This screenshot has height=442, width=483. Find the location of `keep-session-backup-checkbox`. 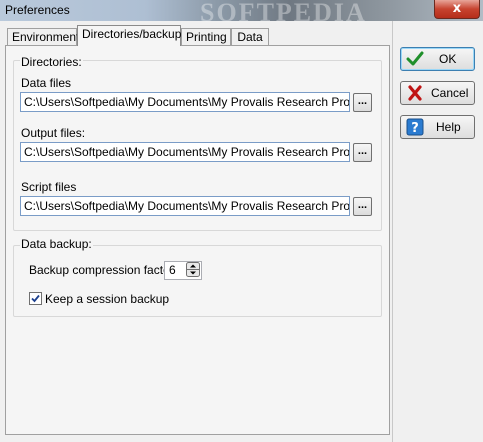

keep-session-backup-checkbox is located at coordinates (35, 298).